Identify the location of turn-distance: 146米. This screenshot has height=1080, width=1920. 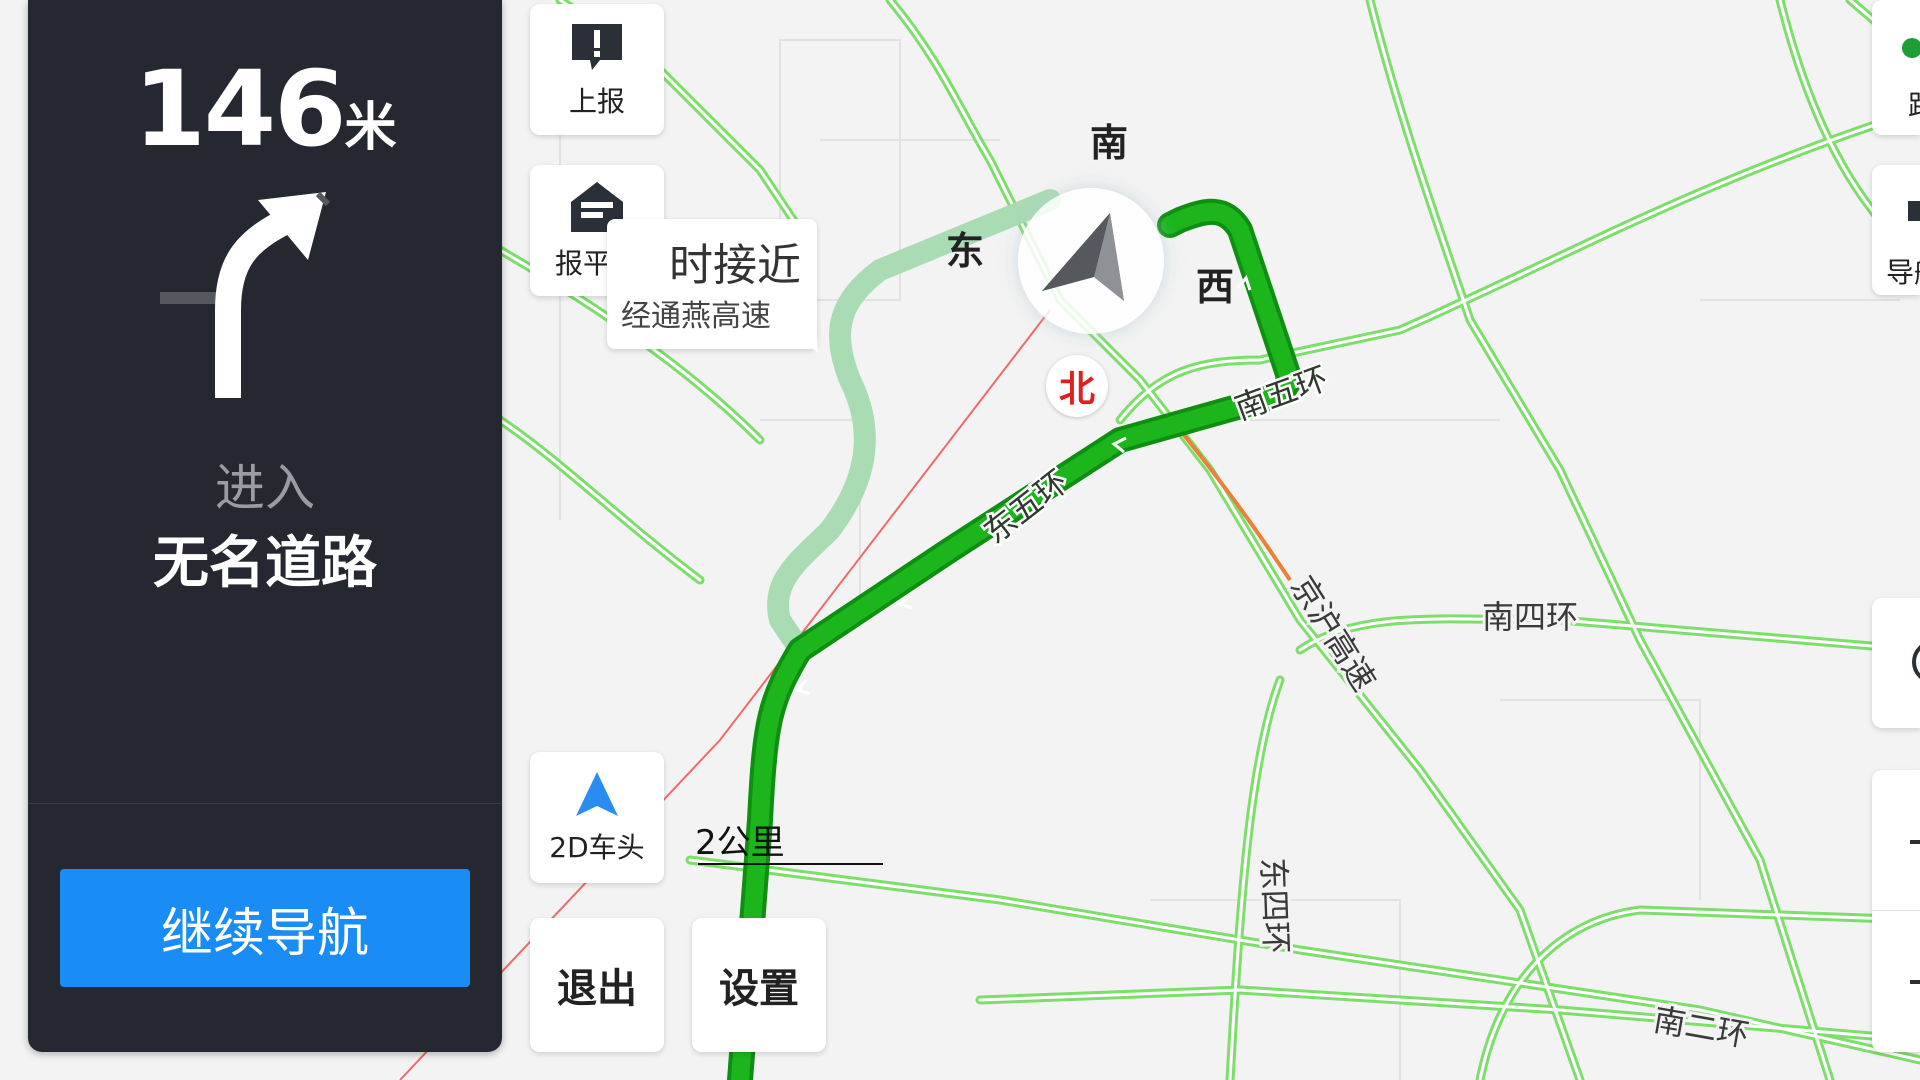
(265, 109).